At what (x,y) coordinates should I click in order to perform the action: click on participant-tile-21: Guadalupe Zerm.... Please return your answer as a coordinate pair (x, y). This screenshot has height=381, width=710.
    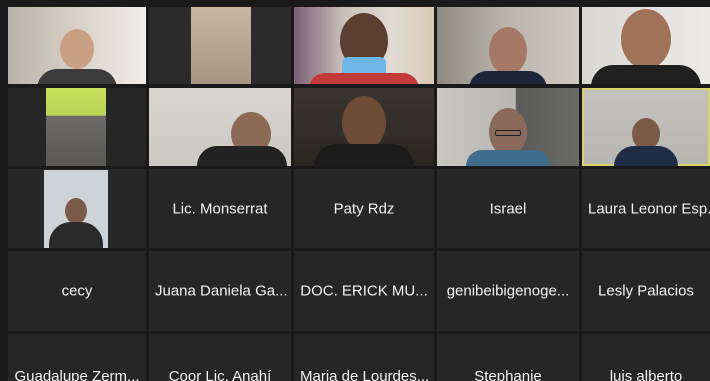
    Looking at the image, I should click on (77, 357).